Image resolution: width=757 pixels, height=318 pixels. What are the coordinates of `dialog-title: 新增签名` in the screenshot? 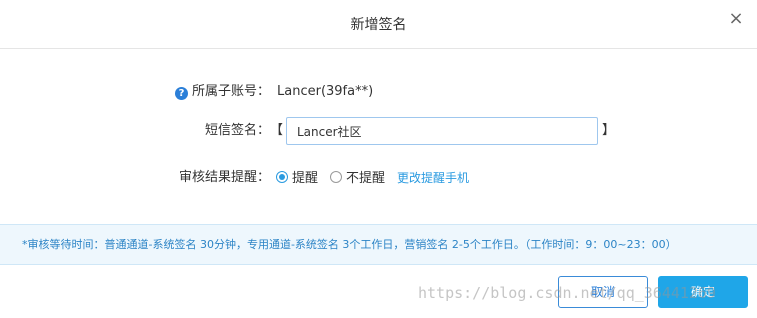 It's located at (378, 25).